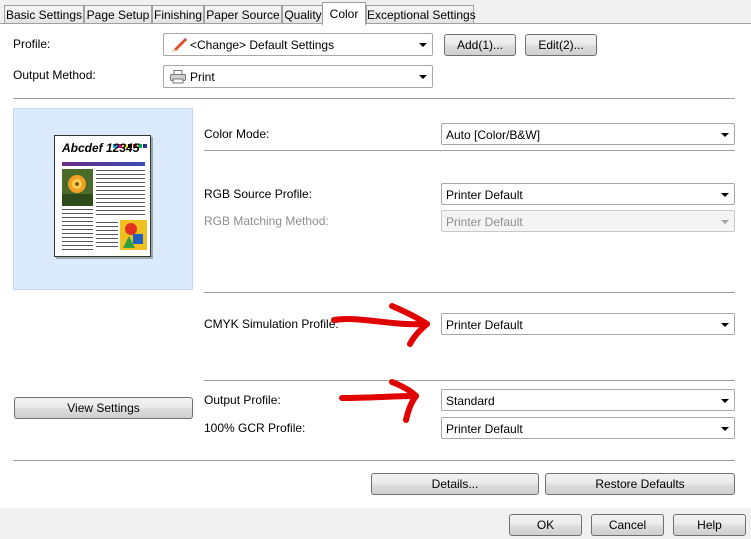 The width and height of the screenshot is (751, 539). Describe the element at coordinates (298, 76) in the screenshot. I see `output-method-select: Print` at that location.